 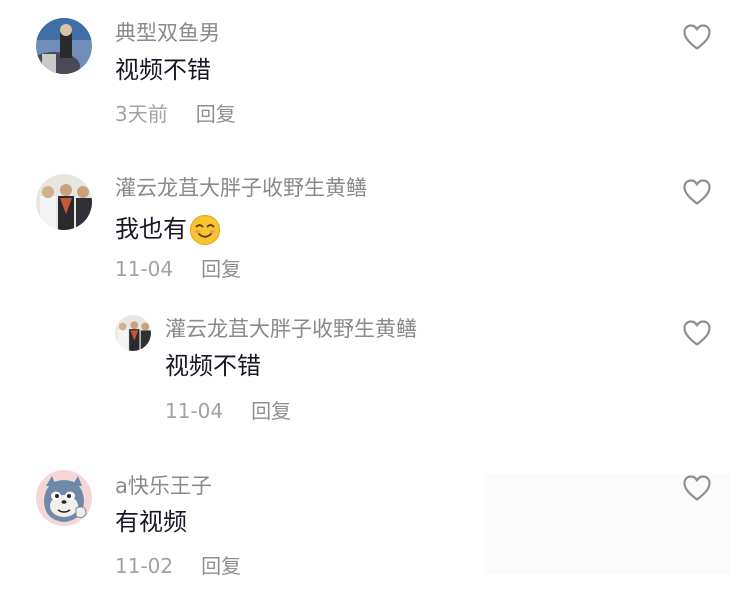 I want to click on comment-username: a快乐王子, so click(x=163, y=486).